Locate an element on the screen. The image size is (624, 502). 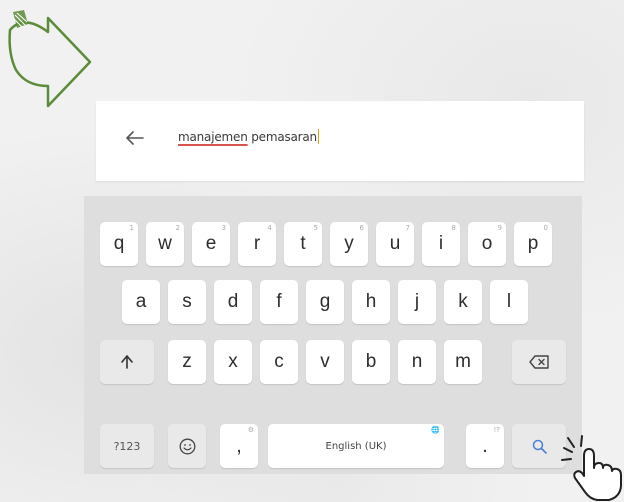
comma-key: , ⚙ is located at coordinates (239, 446).